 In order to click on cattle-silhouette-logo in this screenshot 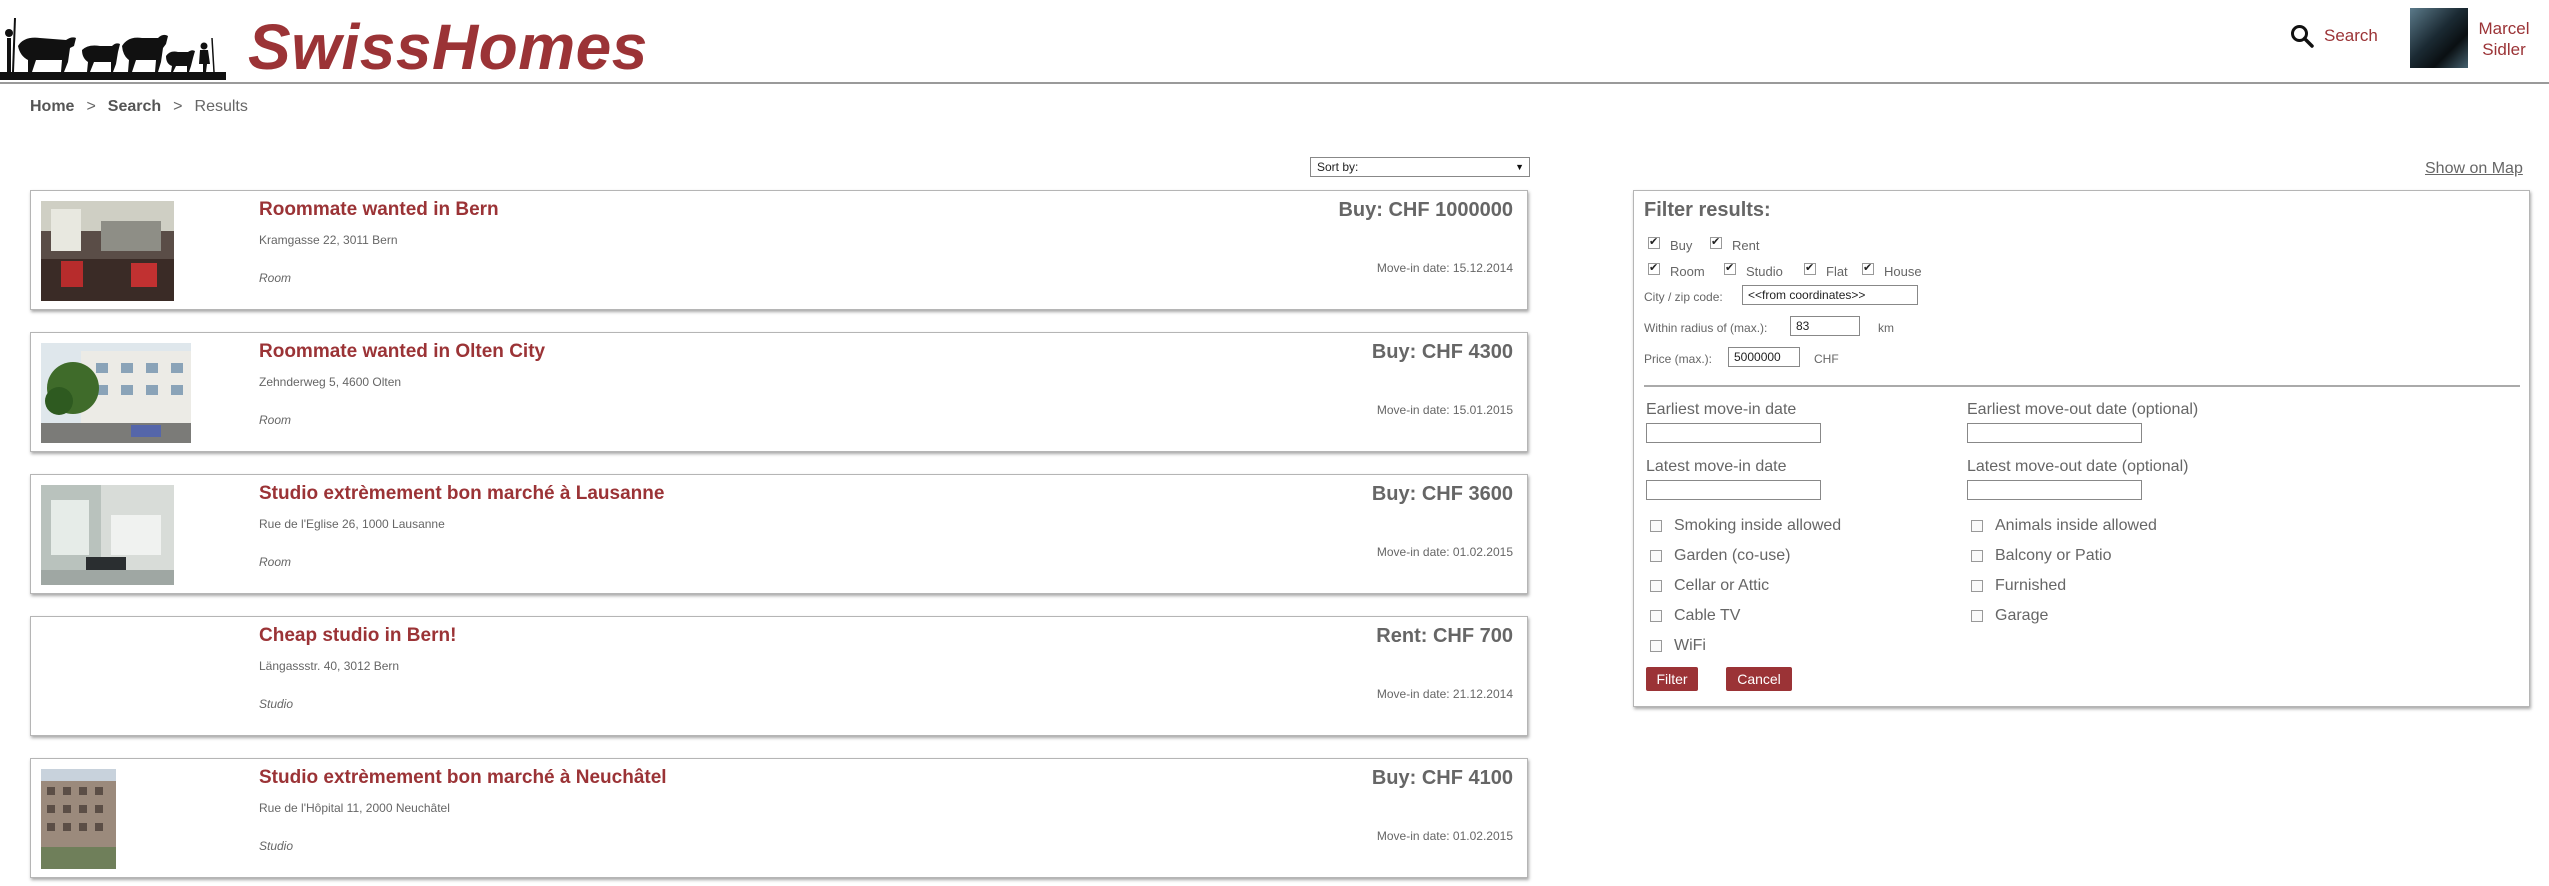, I will do `click(113, 49)`.